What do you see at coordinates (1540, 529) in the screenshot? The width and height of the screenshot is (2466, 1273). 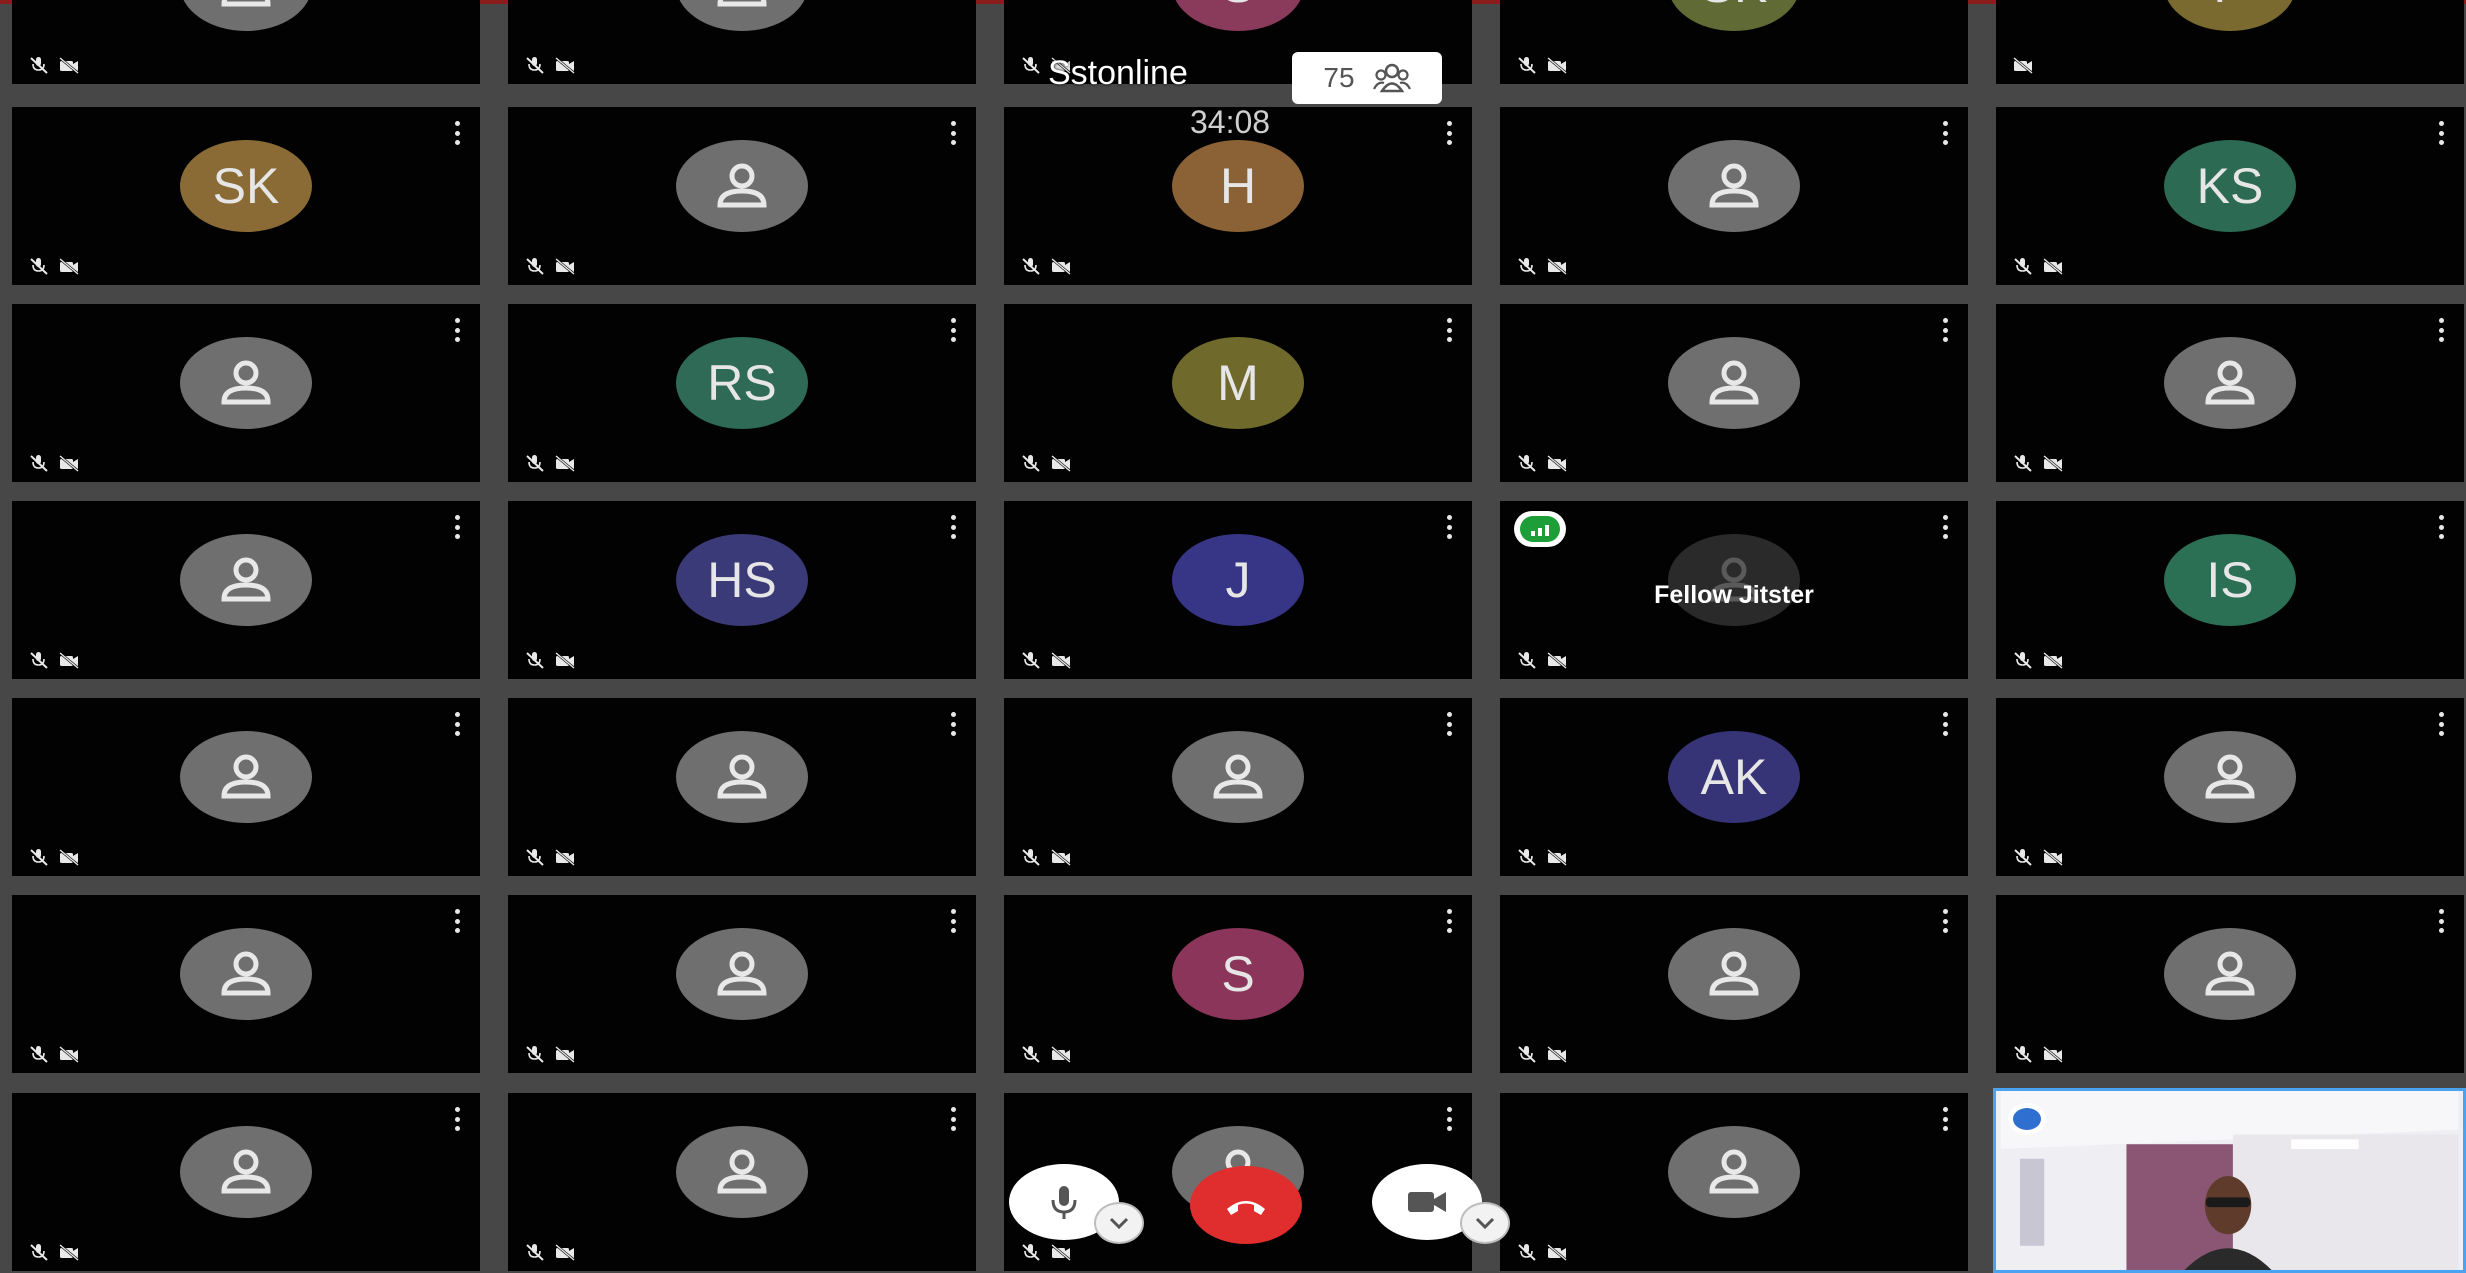 I see `connection-quality-icon` at bounding box center [1540, 529].